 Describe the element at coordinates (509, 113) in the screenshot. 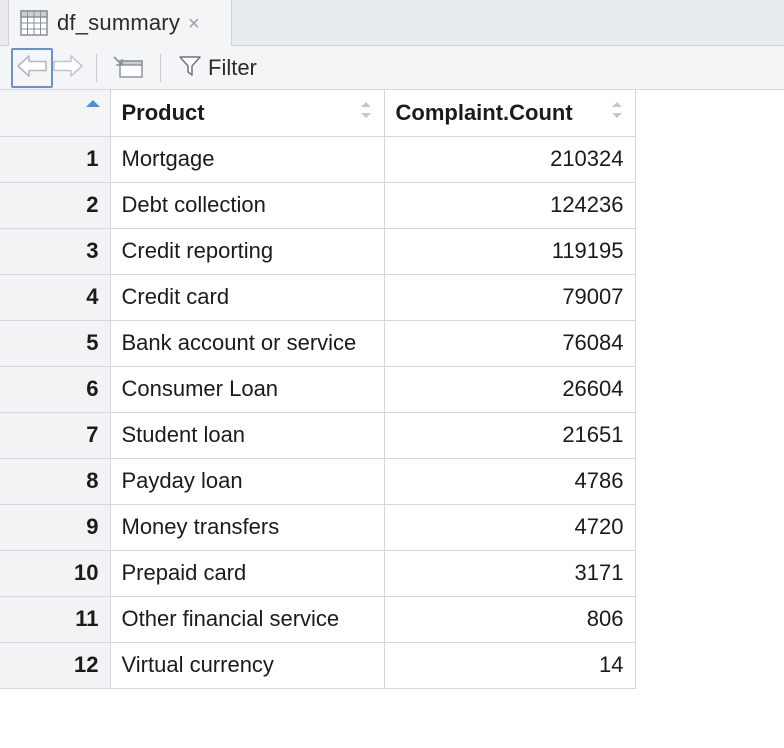

I see `complaint-count-column-header: Complaint.Count` at that location.